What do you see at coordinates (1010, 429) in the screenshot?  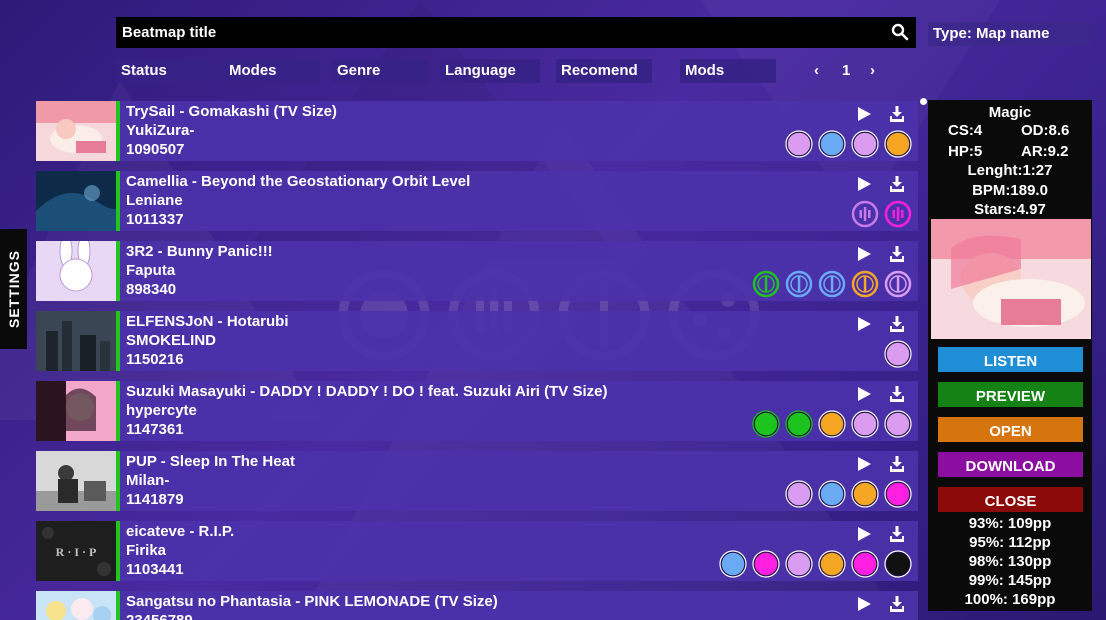 I see `open-button: OPEN` at bounding box center [1010, 429].